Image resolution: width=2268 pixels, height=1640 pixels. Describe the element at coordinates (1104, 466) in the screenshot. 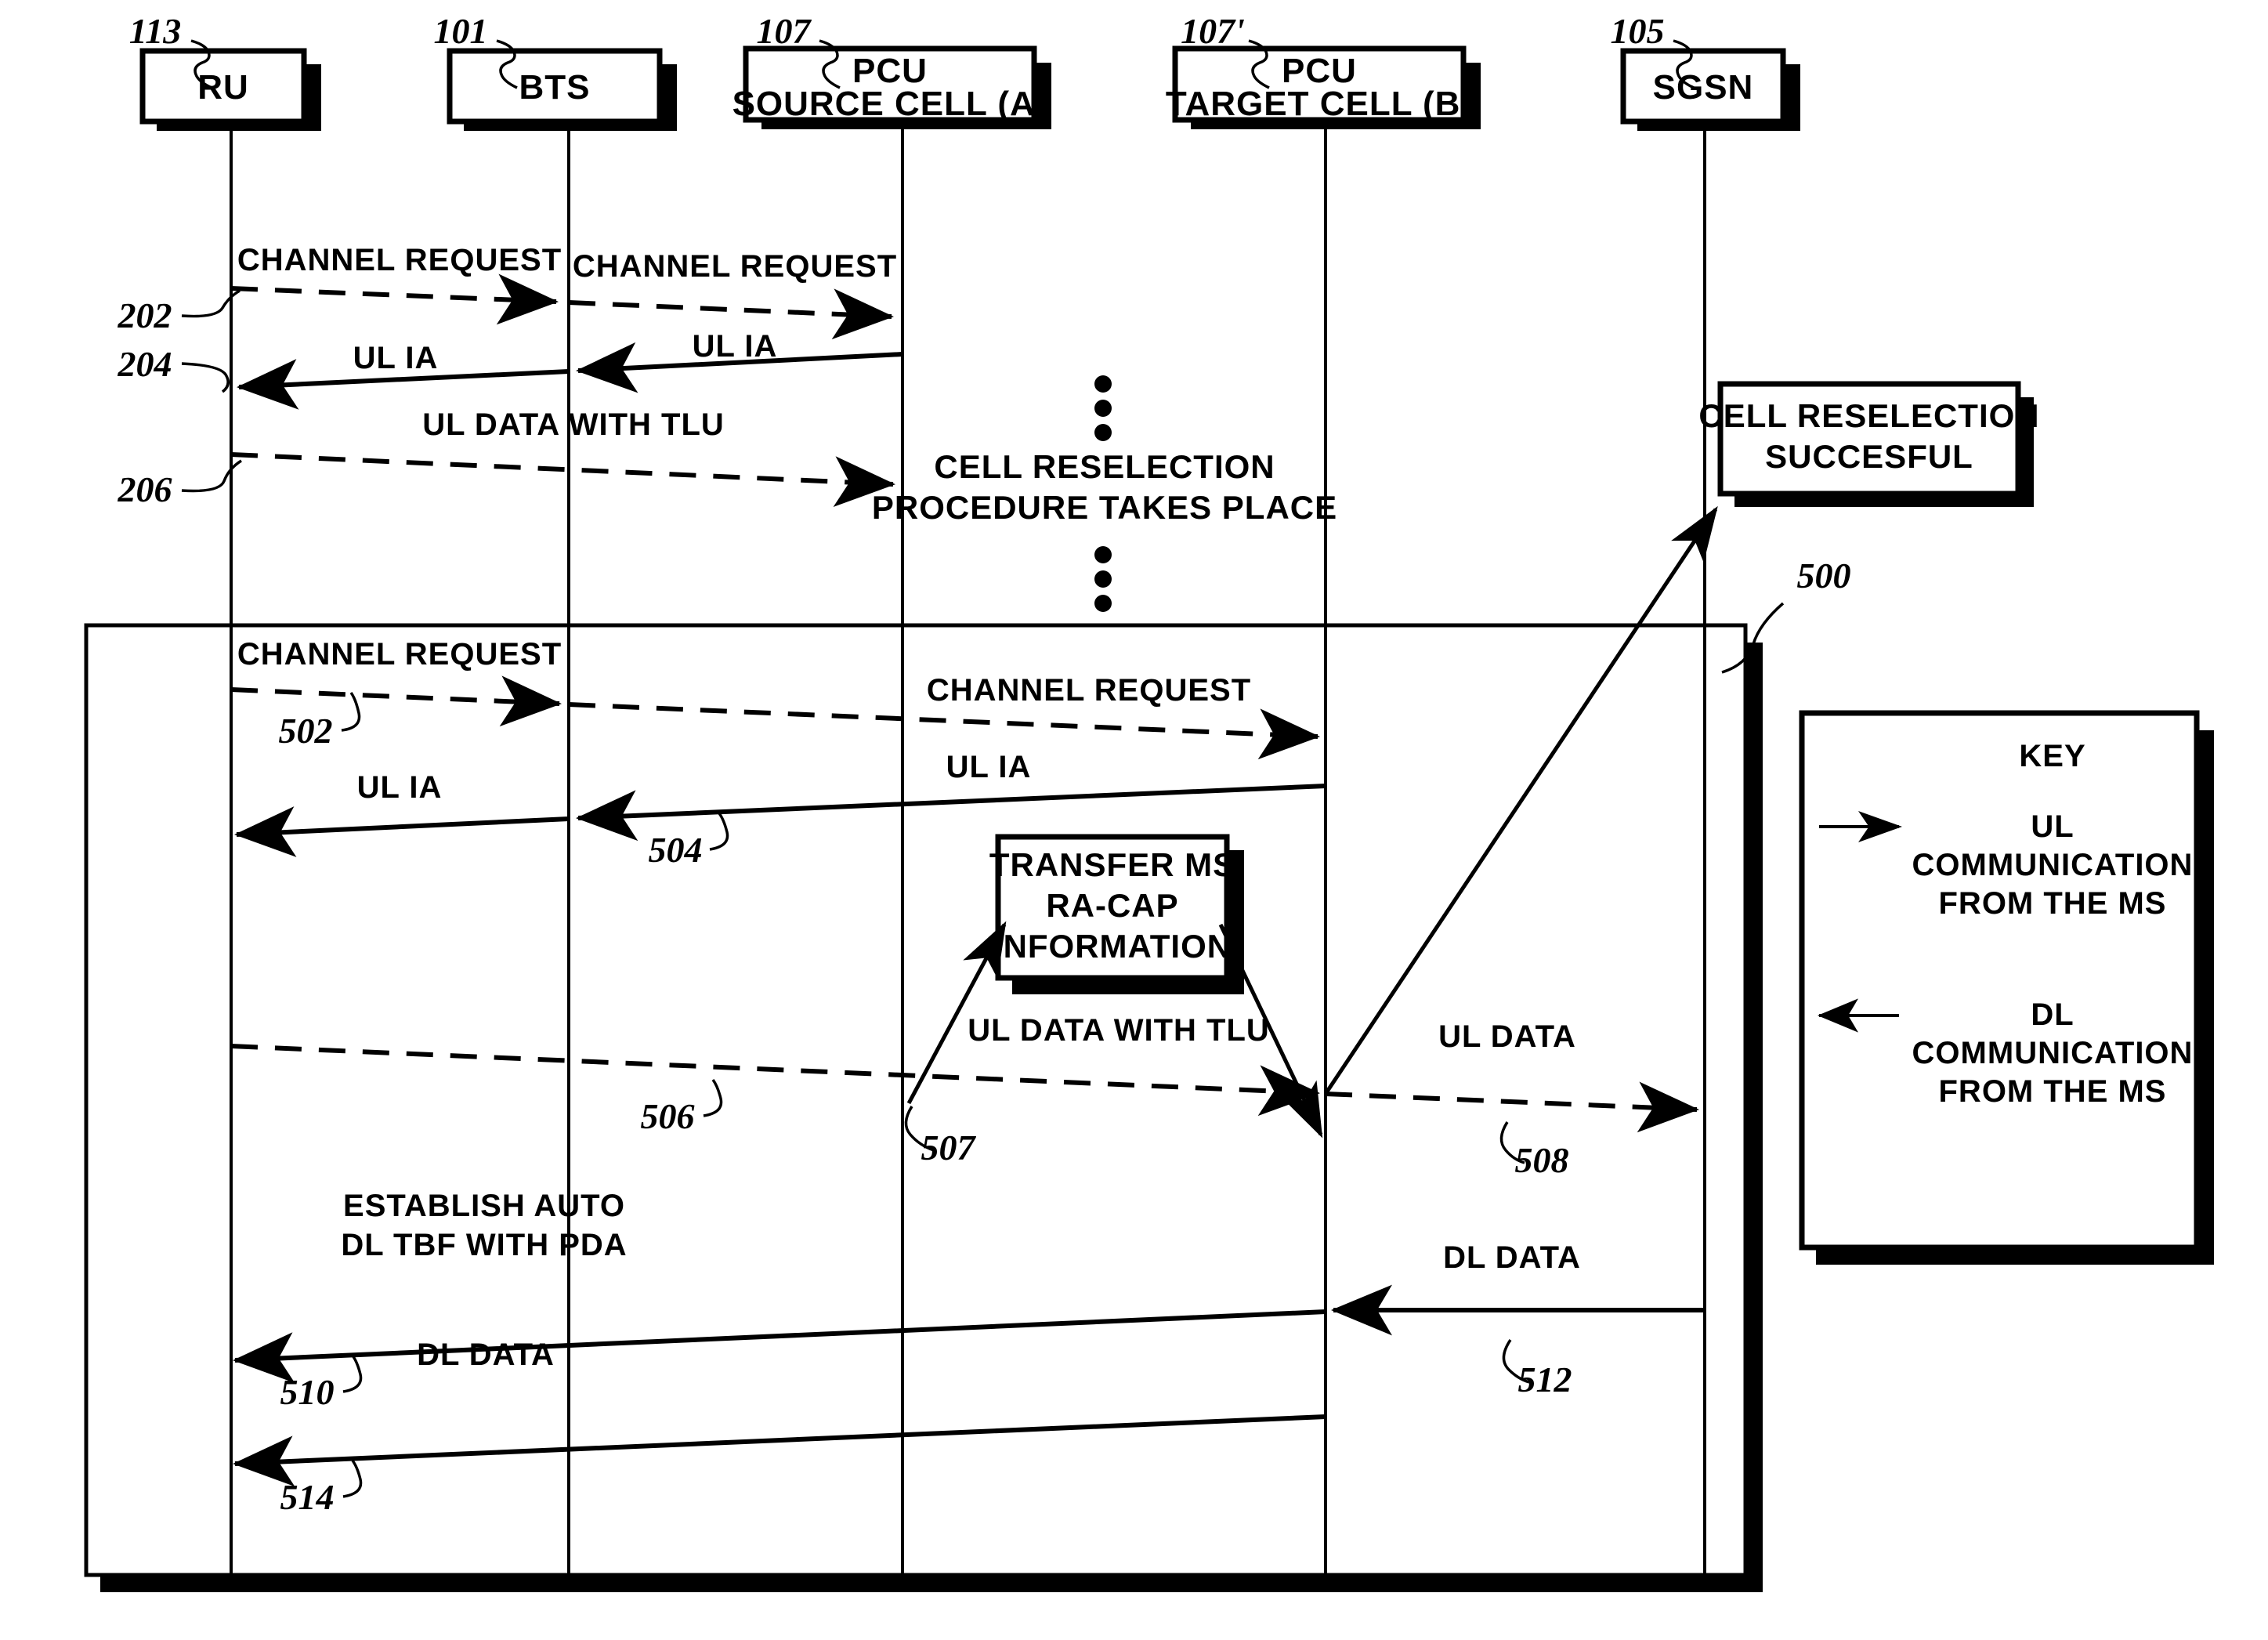

I see `note-reselection-line1: CELL RESELECTION` at that location.